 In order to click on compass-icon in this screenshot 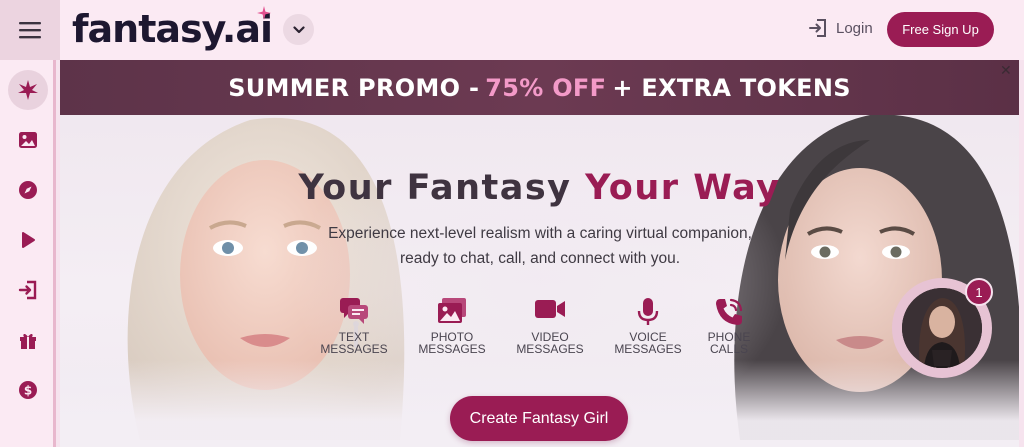, I will do `click(28, 190)`.